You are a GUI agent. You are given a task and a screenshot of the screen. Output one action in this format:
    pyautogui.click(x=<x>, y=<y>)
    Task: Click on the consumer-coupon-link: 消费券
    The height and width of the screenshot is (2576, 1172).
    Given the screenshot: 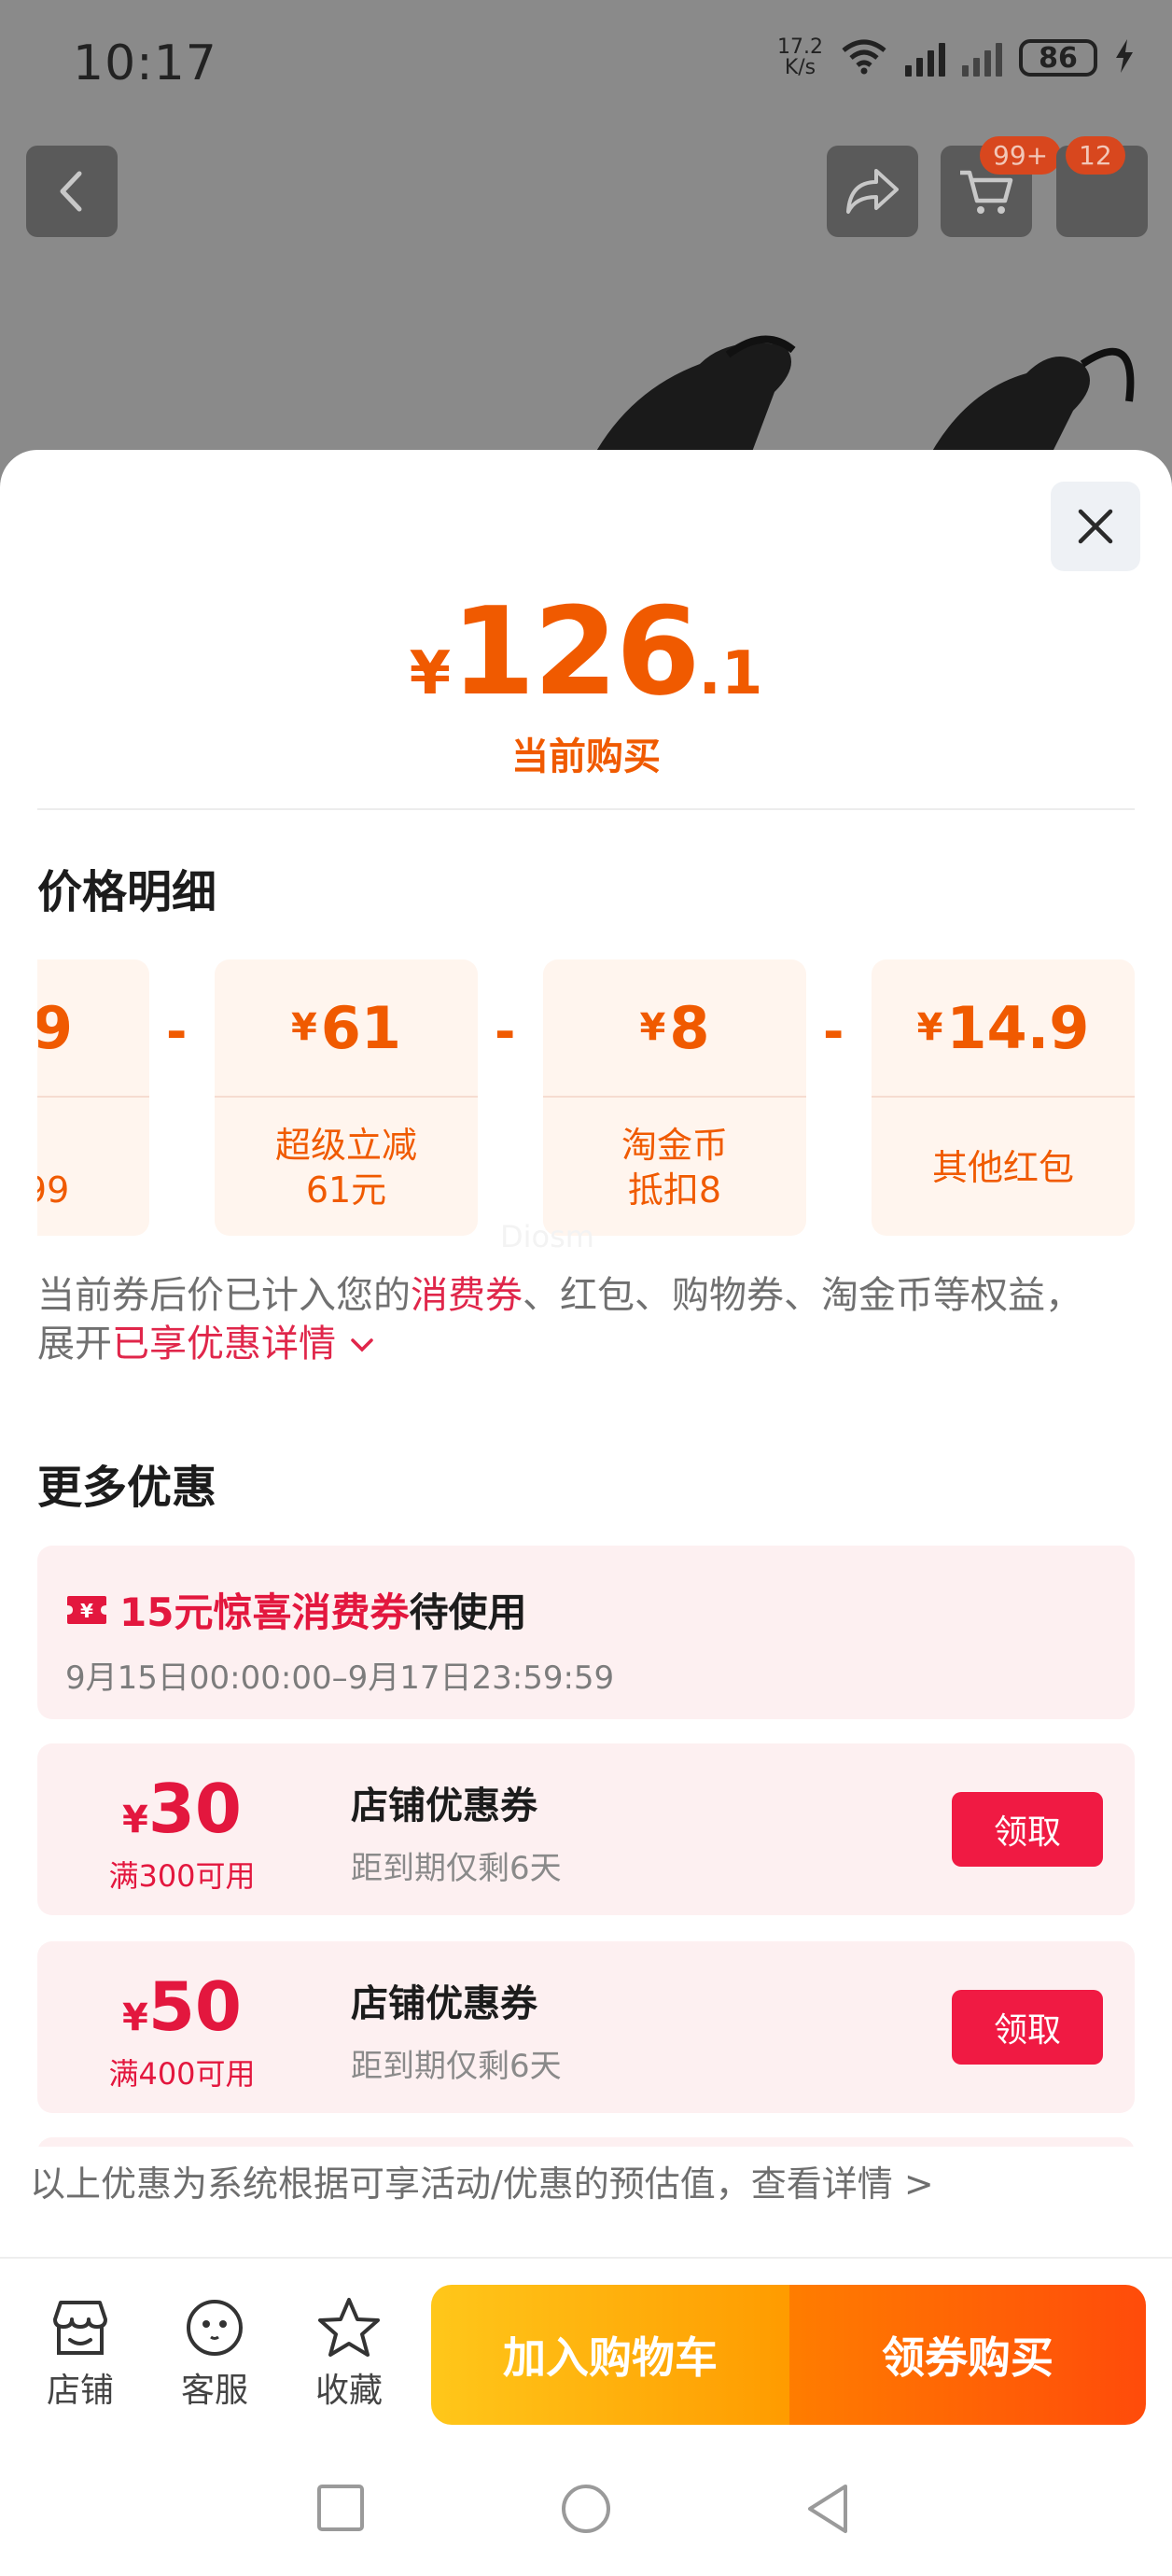 What is the action you would take?
    pyautogui.click(x=467, y=1295)
    